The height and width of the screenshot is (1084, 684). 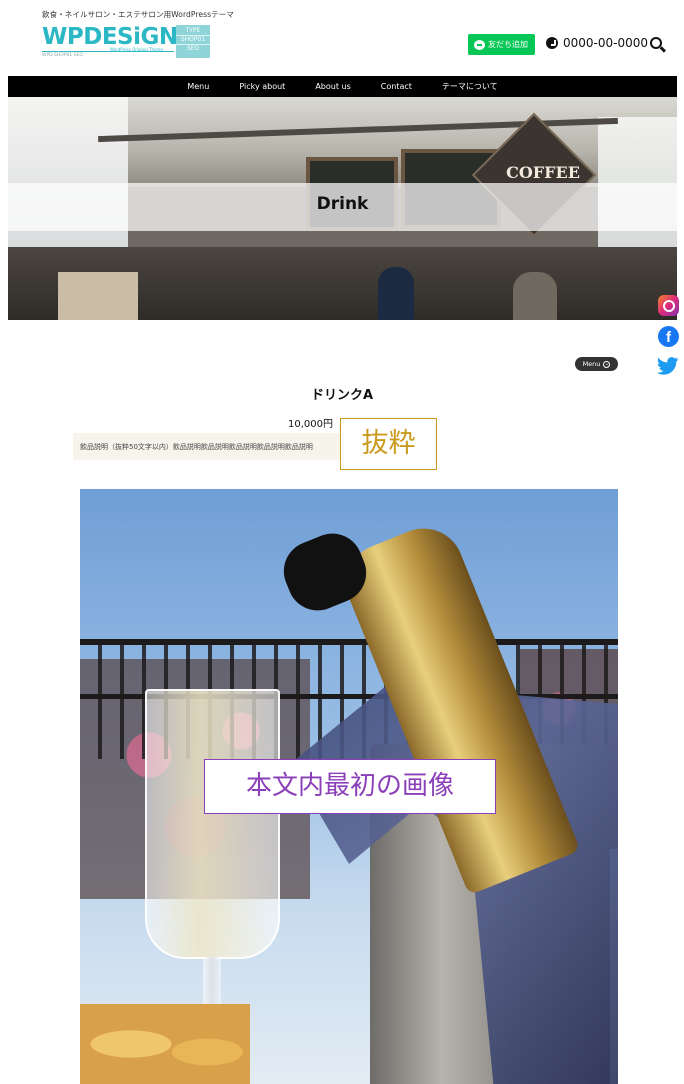 What do you see at coordinates (68, 177) in the screenshot?
I see `hero-window-left` at bounding box center [68, 177].